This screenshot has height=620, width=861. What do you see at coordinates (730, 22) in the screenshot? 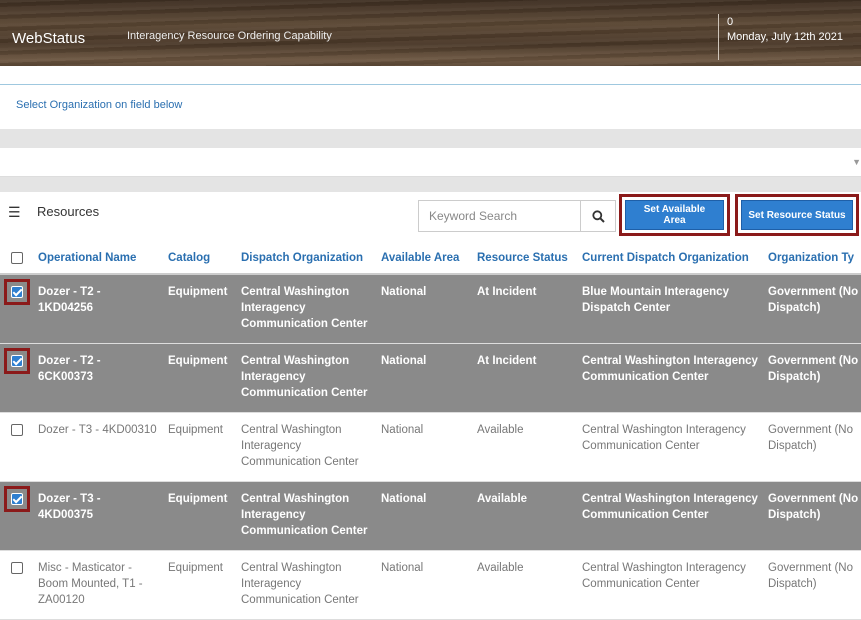
I see `notification-count: 0` at bounding box center [730, 22].